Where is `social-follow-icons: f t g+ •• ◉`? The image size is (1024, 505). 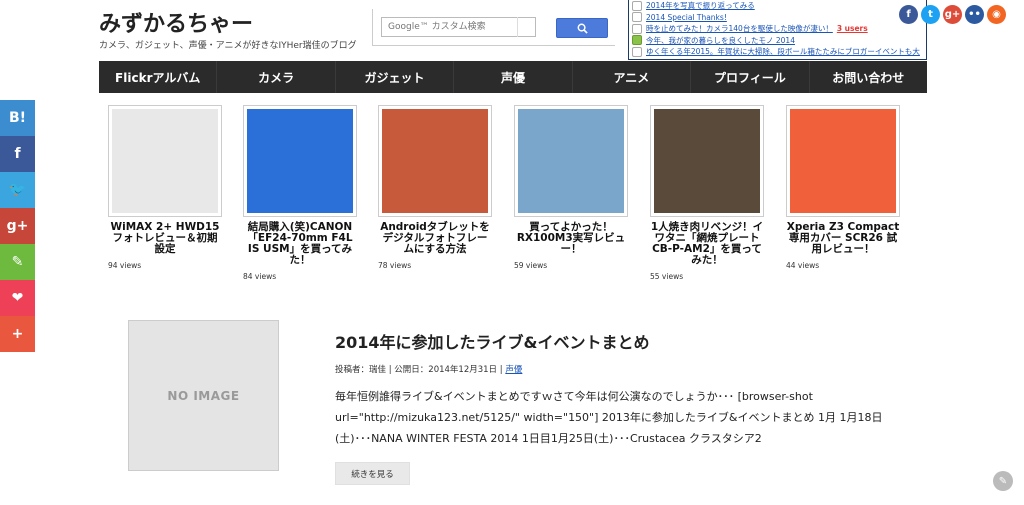
social-follow-icons: f t g+ •• ◉ is located at coordinates (952, 14).